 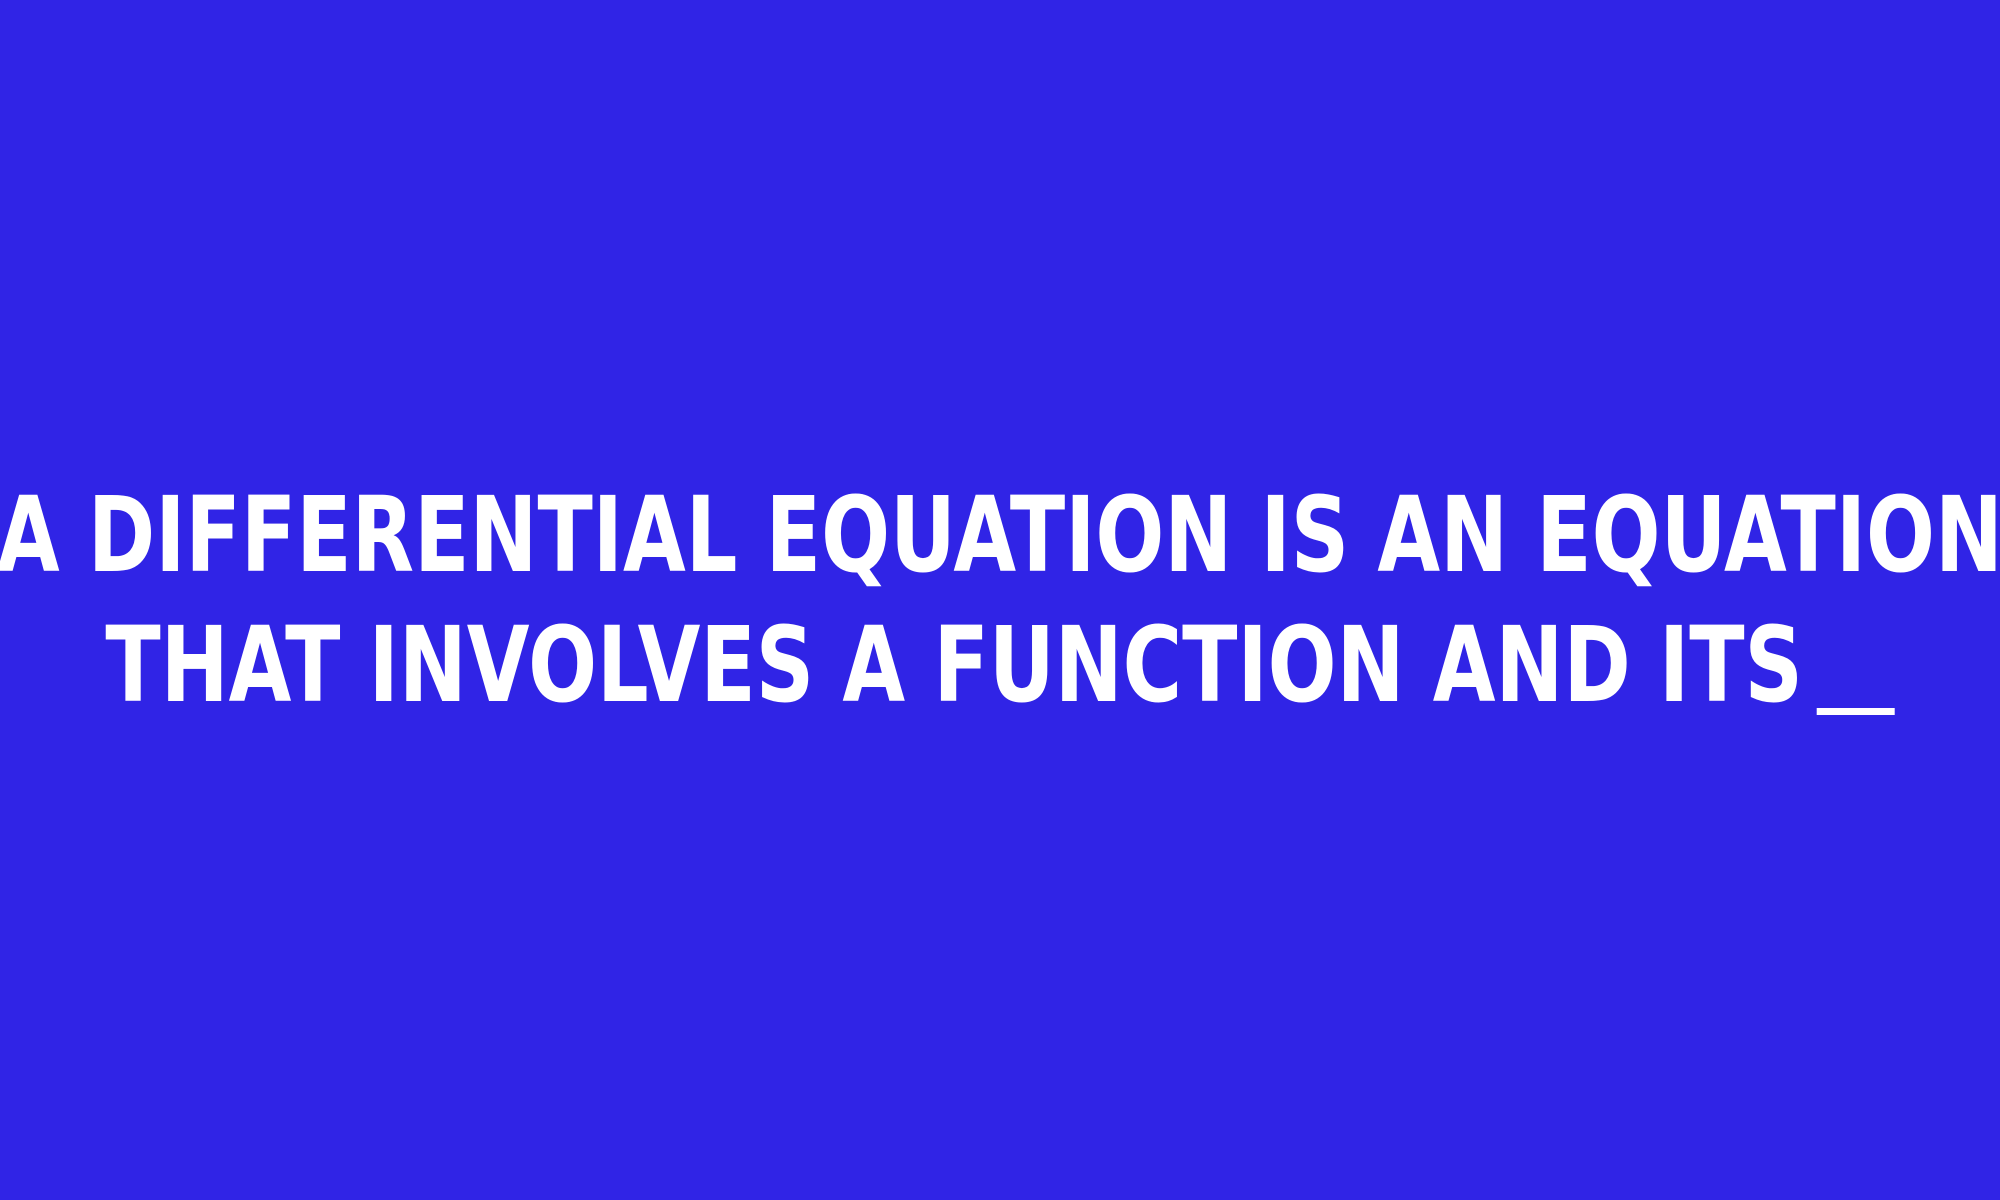 What do you see at coordinates (1855, 711) in the screenshot?
I see `answer-blank` at bounding box center [1855, 711].